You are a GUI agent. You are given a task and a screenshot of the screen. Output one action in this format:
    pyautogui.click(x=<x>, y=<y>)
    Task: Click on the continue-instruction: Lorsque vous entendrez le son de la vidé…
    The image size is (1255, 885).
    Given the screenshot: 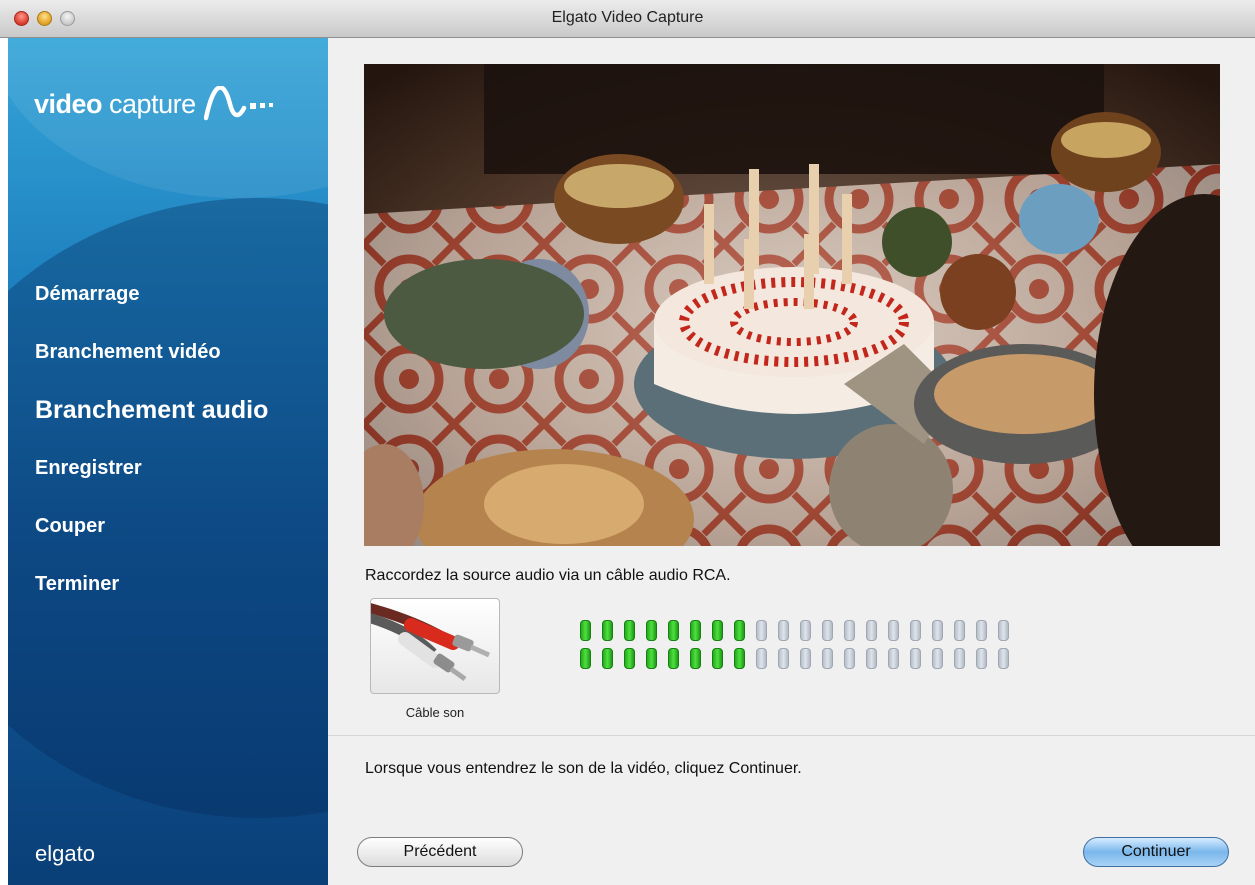 What is the action you would take?
    pyautogui.click(x=583, y=768)
    